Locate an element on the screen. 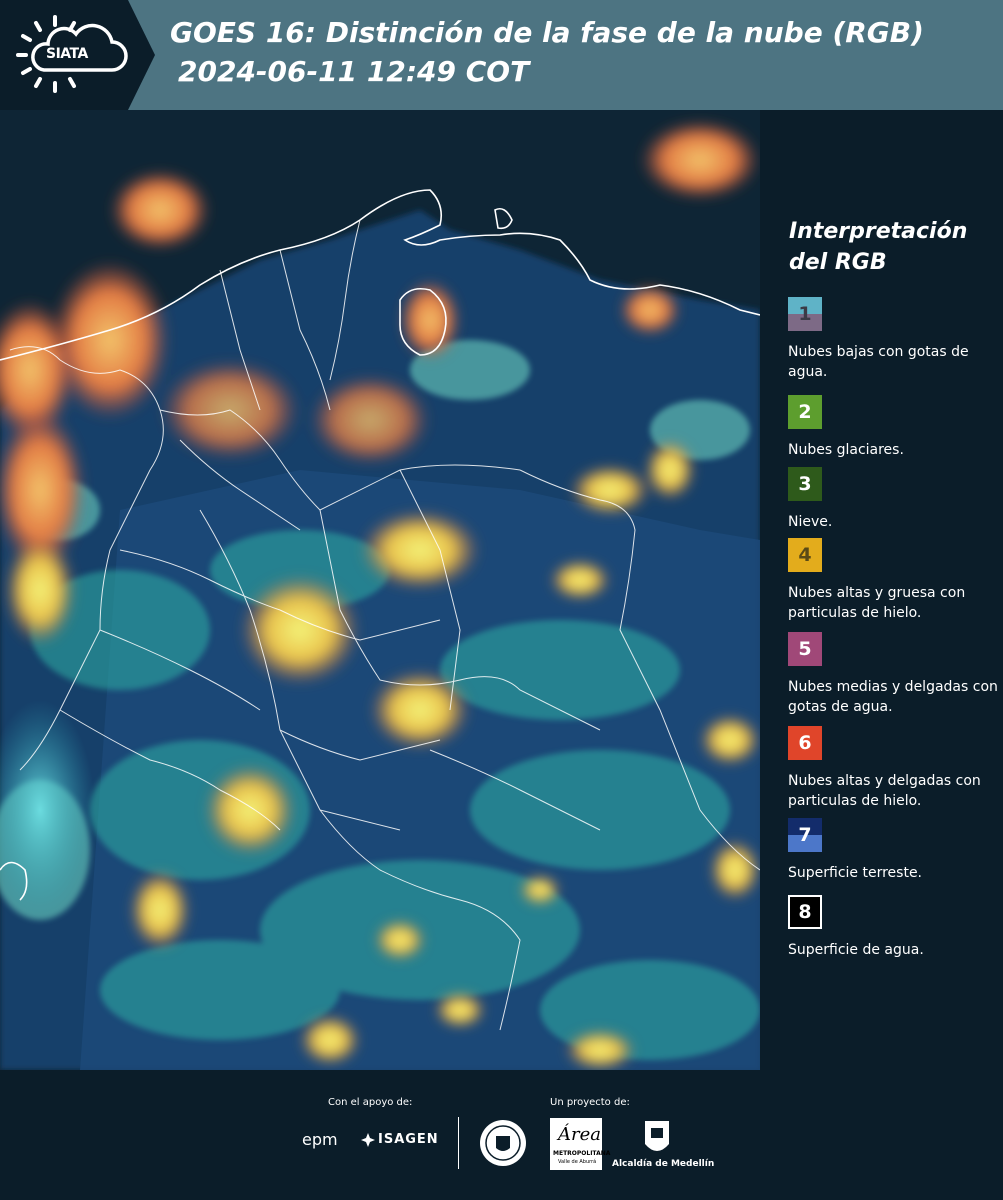 The height and width of the screenshot is (1200, 1003). legend-label-2: Nubes glaciares. is located at coordinates (846, 450).